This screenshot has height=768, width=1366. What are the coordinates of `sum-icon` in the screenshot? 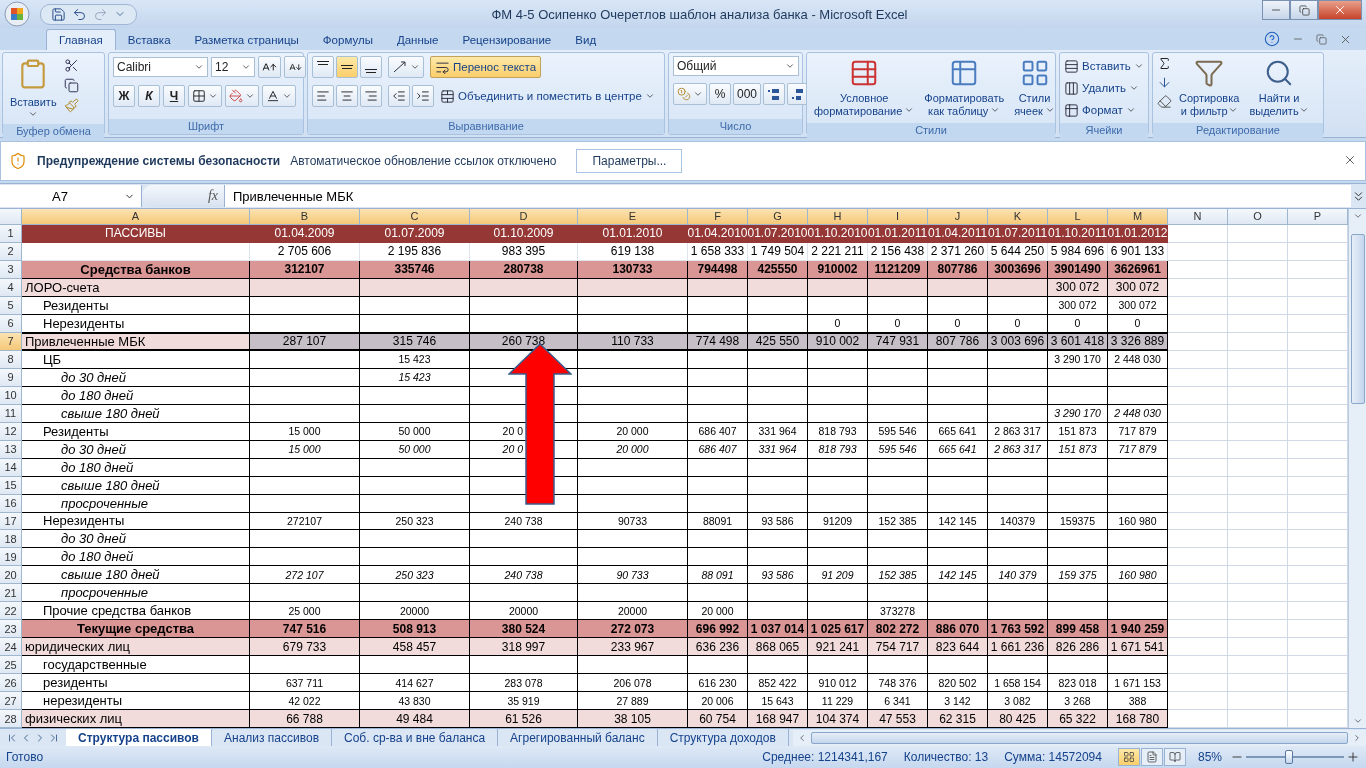 It's located at (1164, 63).